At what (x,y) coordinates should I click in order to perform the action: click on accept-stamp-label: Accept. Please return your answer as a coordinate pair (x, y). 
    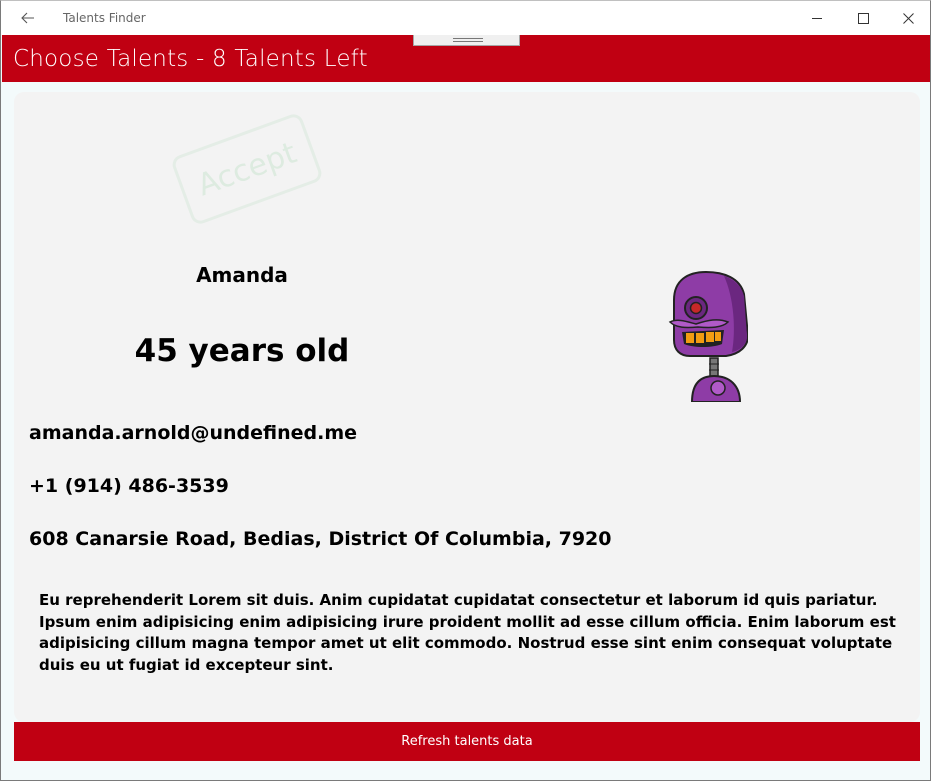
    Looking at the image, I should click on (247, 169).